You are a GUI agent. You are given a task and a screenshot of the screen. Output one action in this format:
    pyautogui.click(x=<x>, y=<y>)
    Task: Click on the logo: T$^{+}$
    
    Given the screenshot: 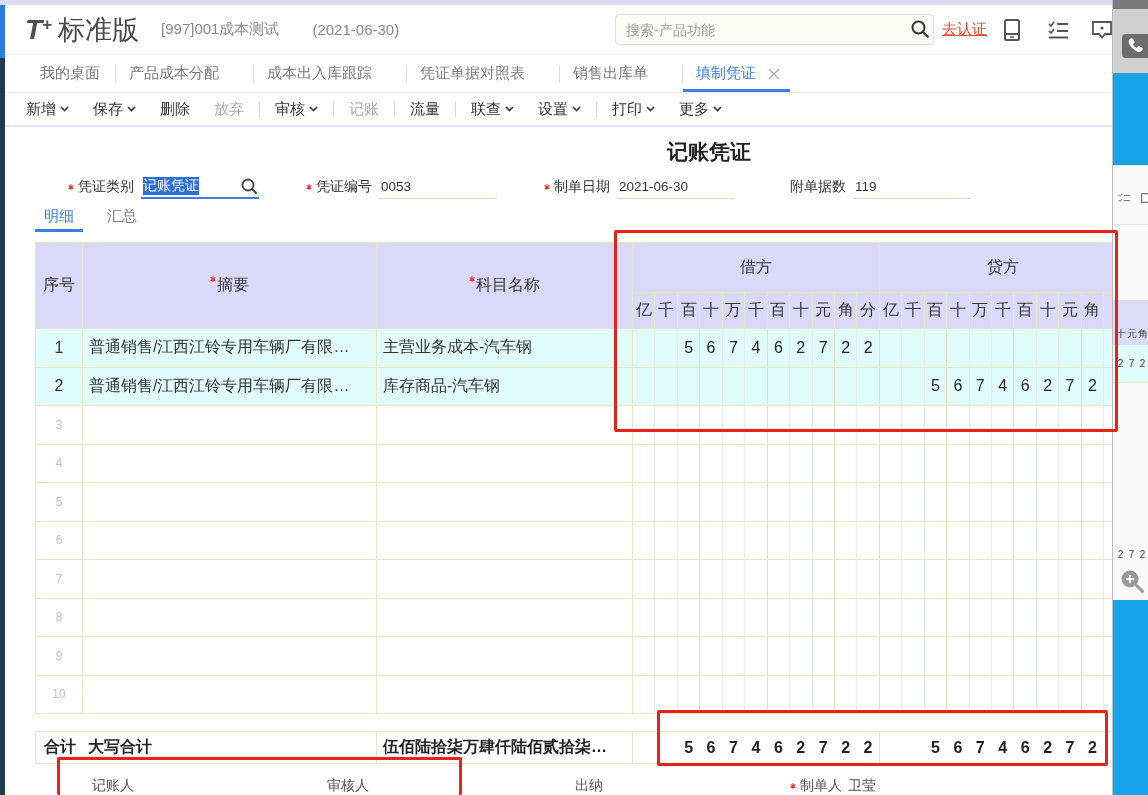 What is the action you would take?
    pyautogui.click(x=39, y=29)
    